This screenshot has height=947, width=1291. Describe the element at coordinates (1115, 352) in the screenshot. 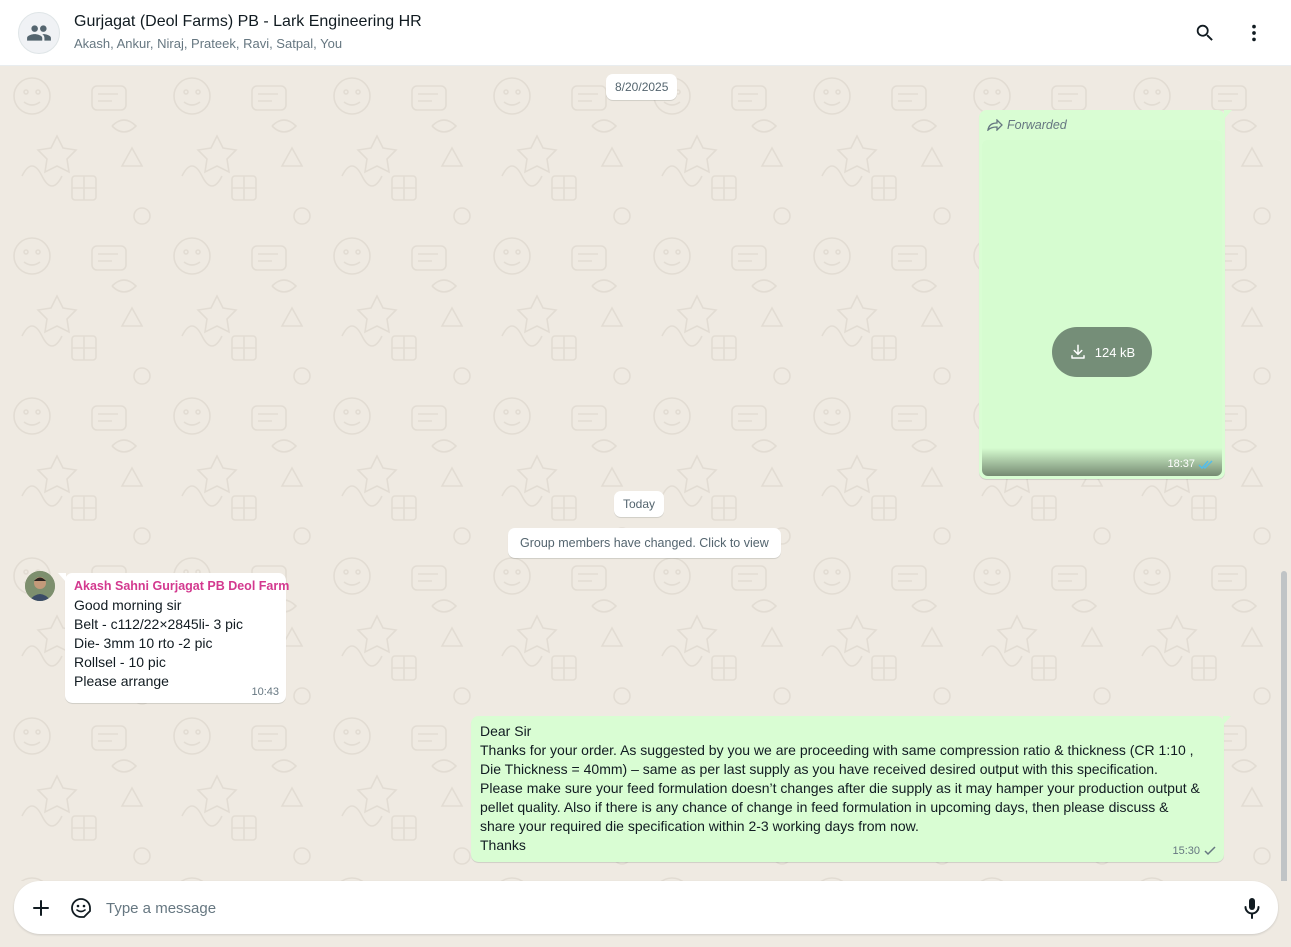

I see `file-size: 124 kB` at that location.